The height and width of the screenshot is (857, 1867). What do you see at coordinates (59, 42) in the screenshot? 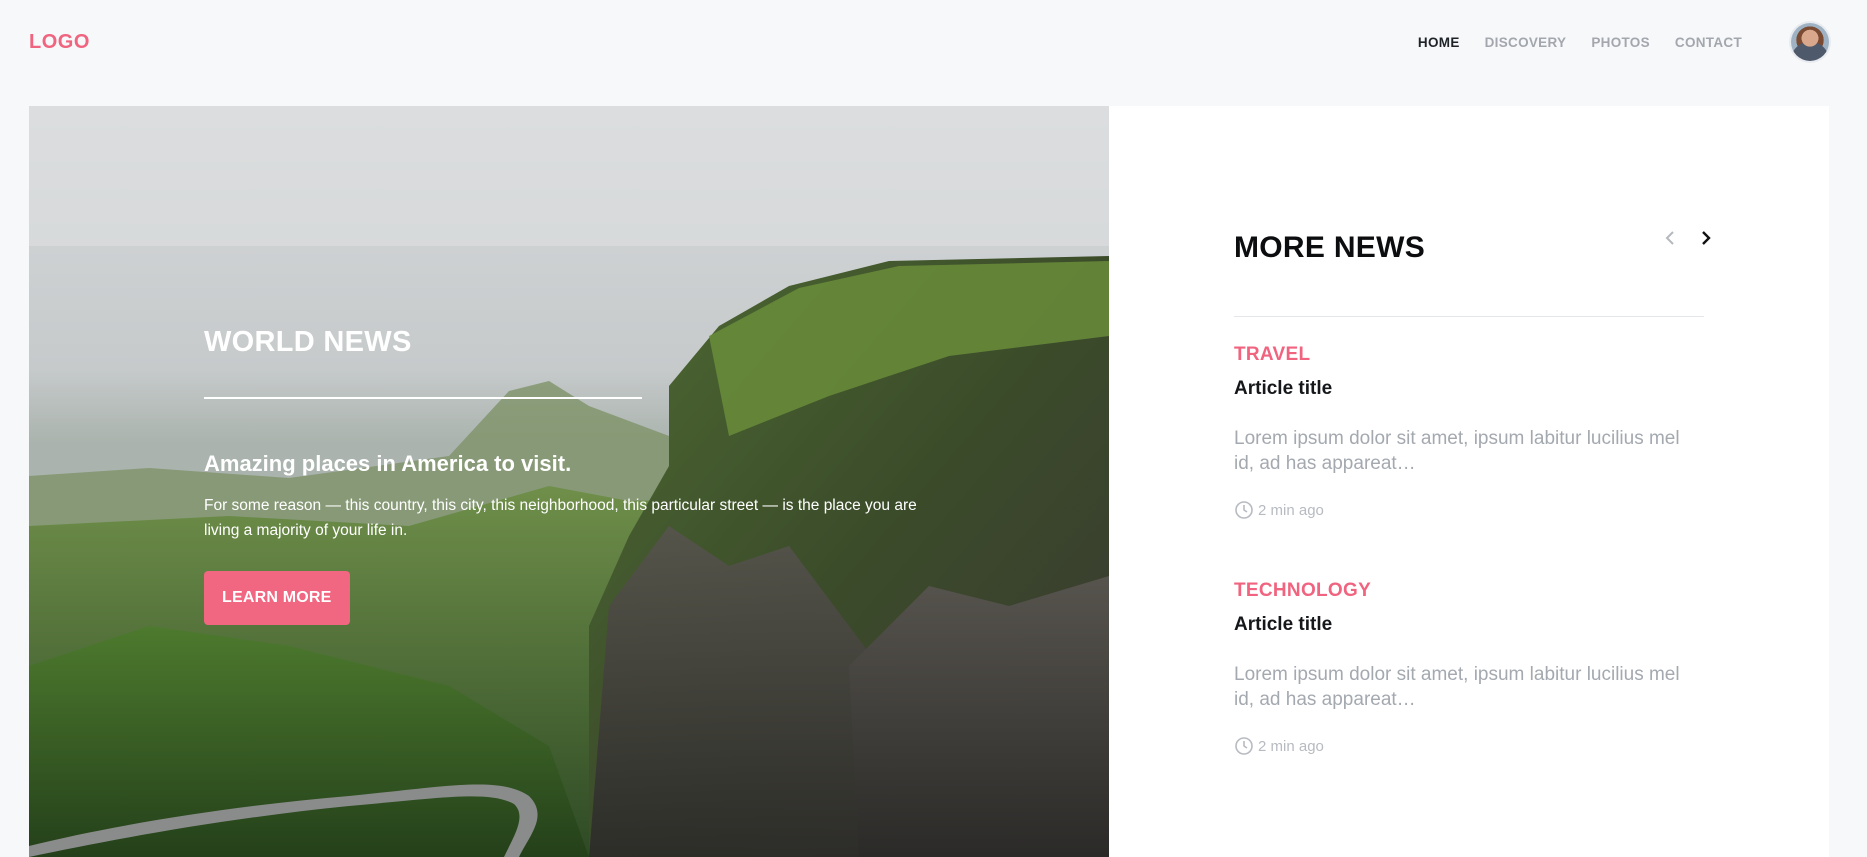
I see `logo: LOGO` at bounding box center [59, 42].